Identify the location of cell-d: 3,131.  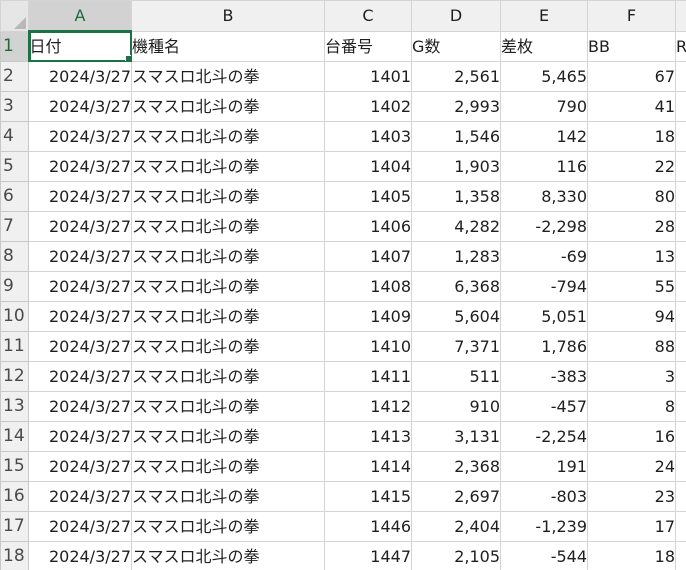
(456, 436).